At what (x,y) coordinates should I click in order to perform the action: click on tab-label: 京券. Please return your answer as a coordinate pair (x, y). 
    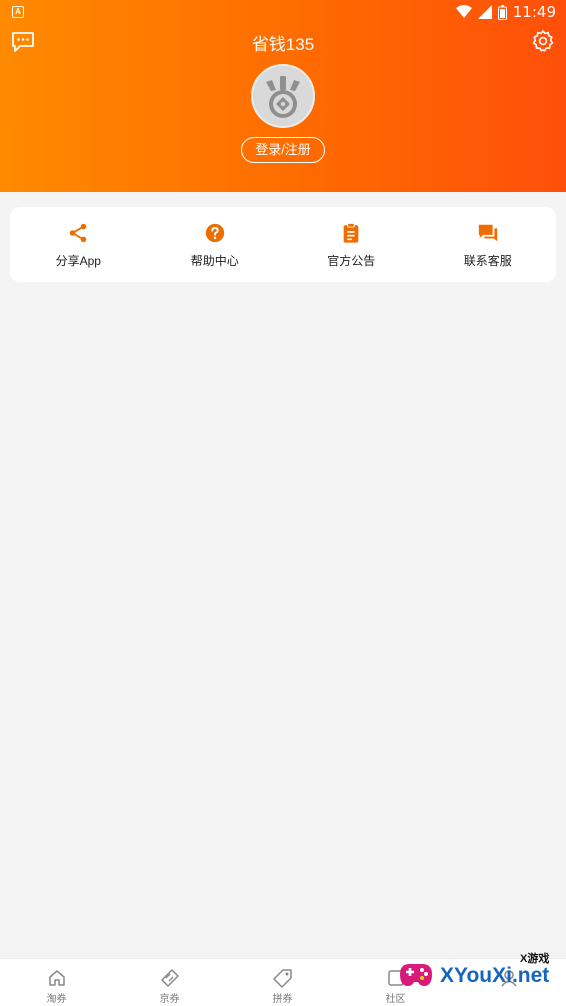
    Looking at the image, I should click on (169, 999).